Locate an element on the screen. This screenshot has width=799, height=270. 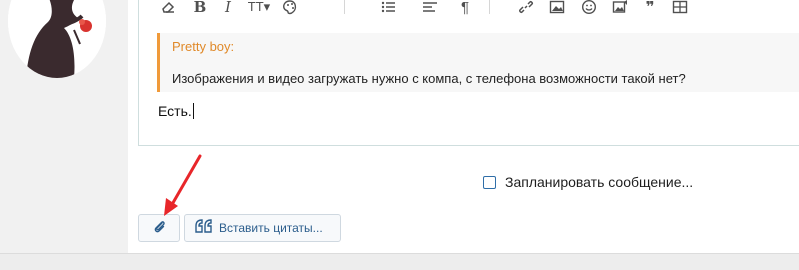
message-text: Есть. is located at coordinates (175, 111).